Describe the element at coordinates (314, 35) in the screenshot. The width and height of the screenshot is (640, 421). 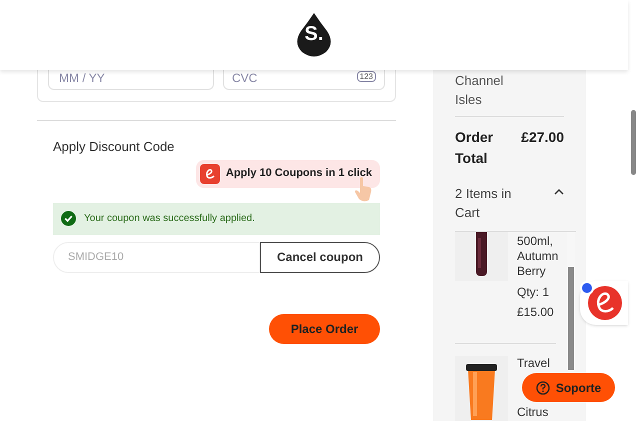
I see `logo: S.` at that location.